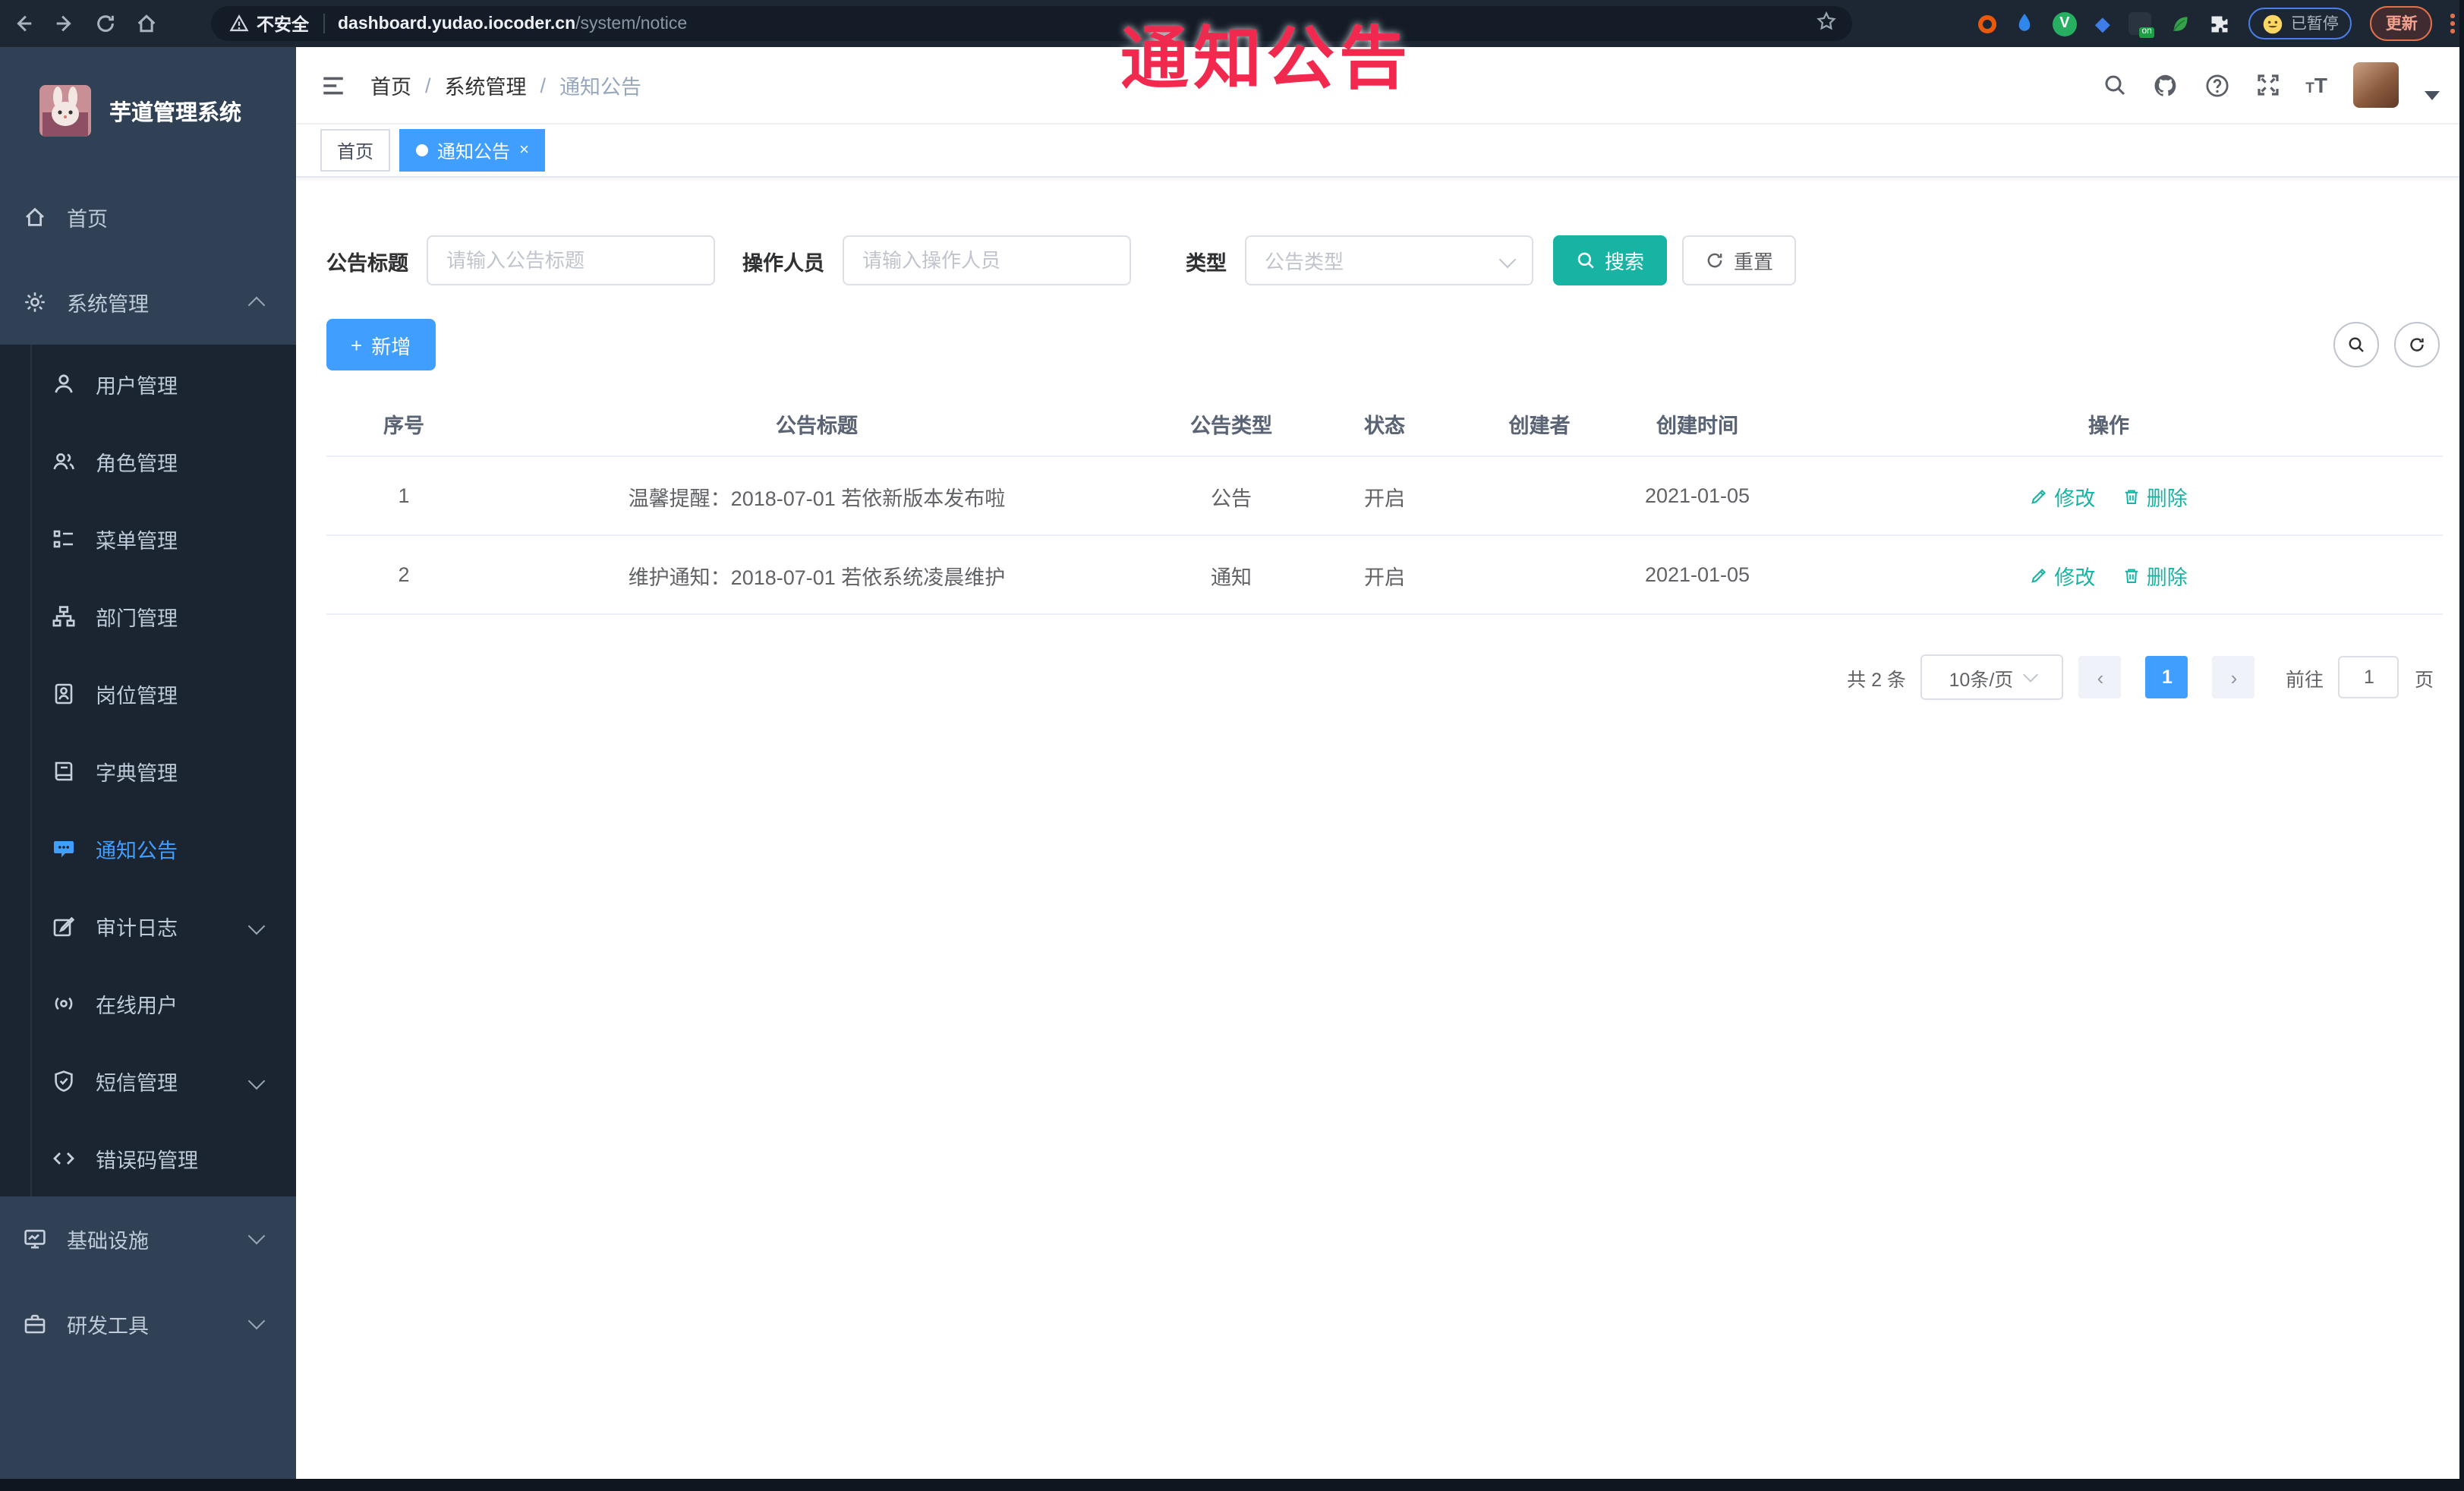 The height and width of the screenshot is (1491, 2464). What do you see at coordinates (571, 260) in the screenshot?
I see `title-filter-input` at bounding box center [571, 260].